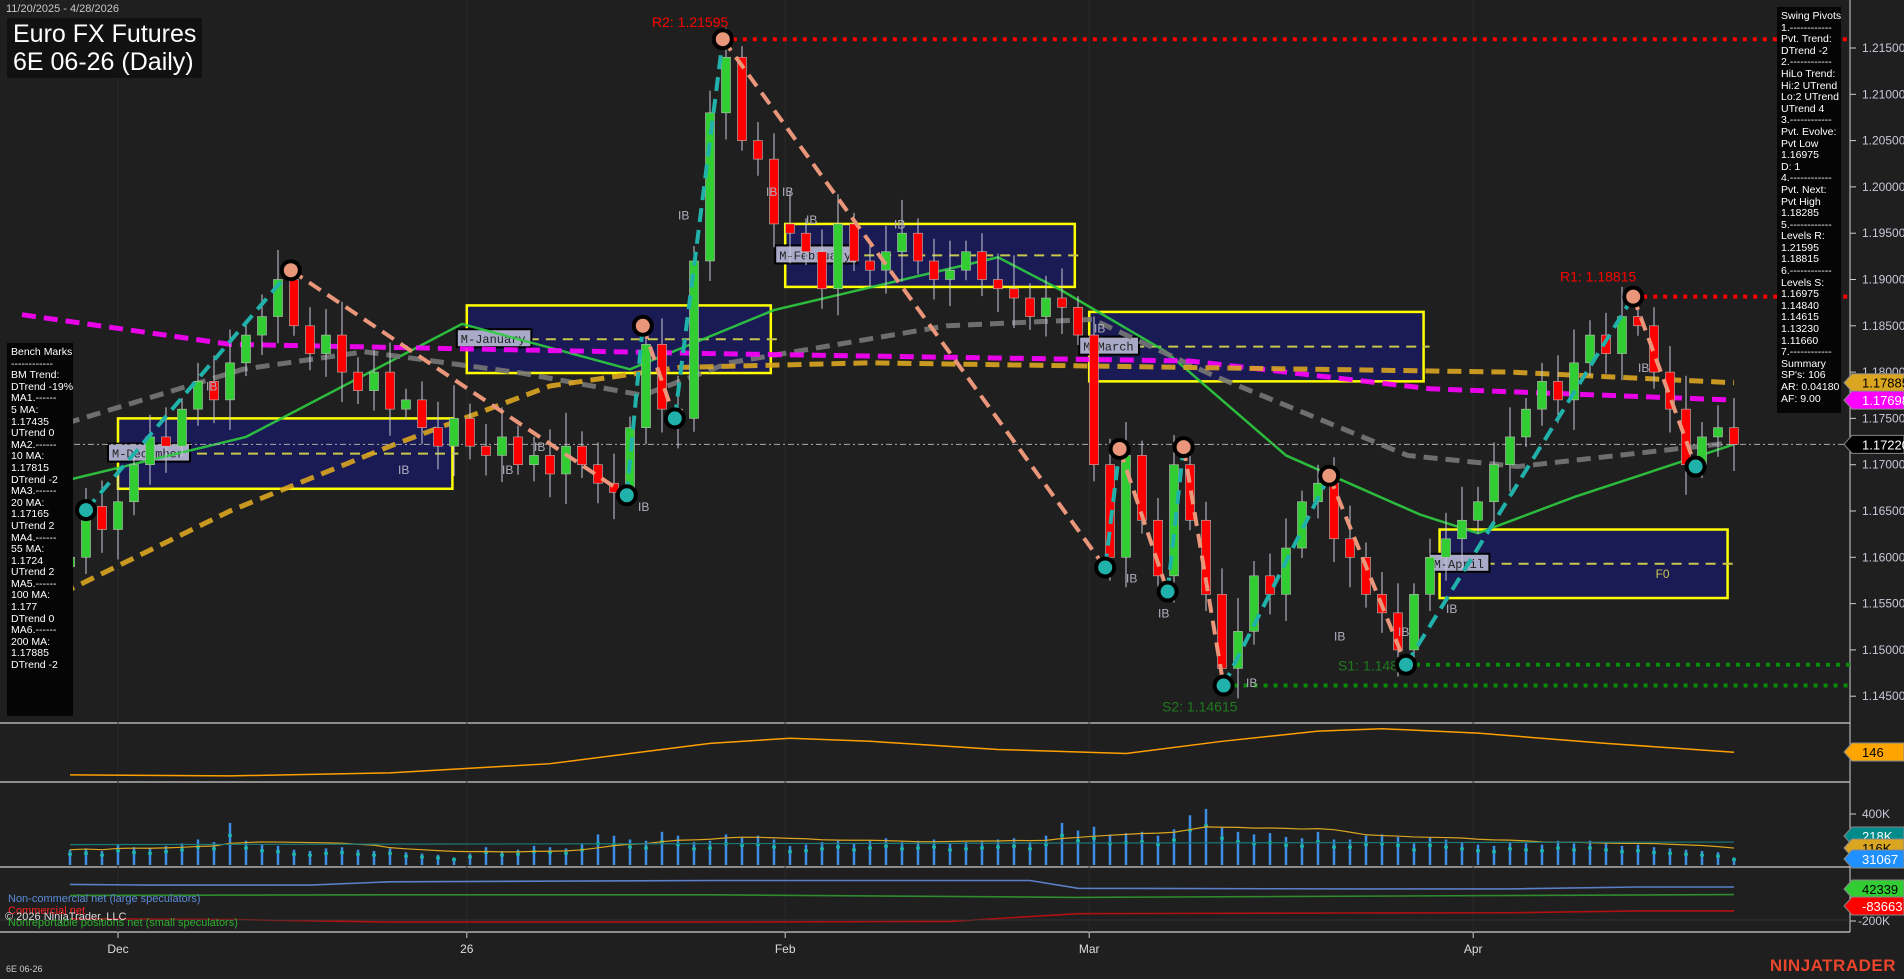 This screenshot has height=979, width=1904. I want to click on y-axis-label: 1.18500, so click(1883, 326).